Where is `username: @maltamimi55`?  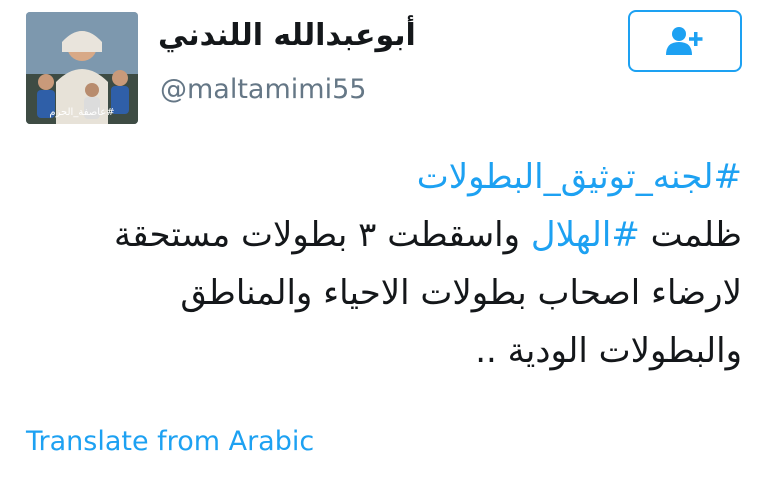 username: @maltamimi55 is located at coordinates (263, 89).